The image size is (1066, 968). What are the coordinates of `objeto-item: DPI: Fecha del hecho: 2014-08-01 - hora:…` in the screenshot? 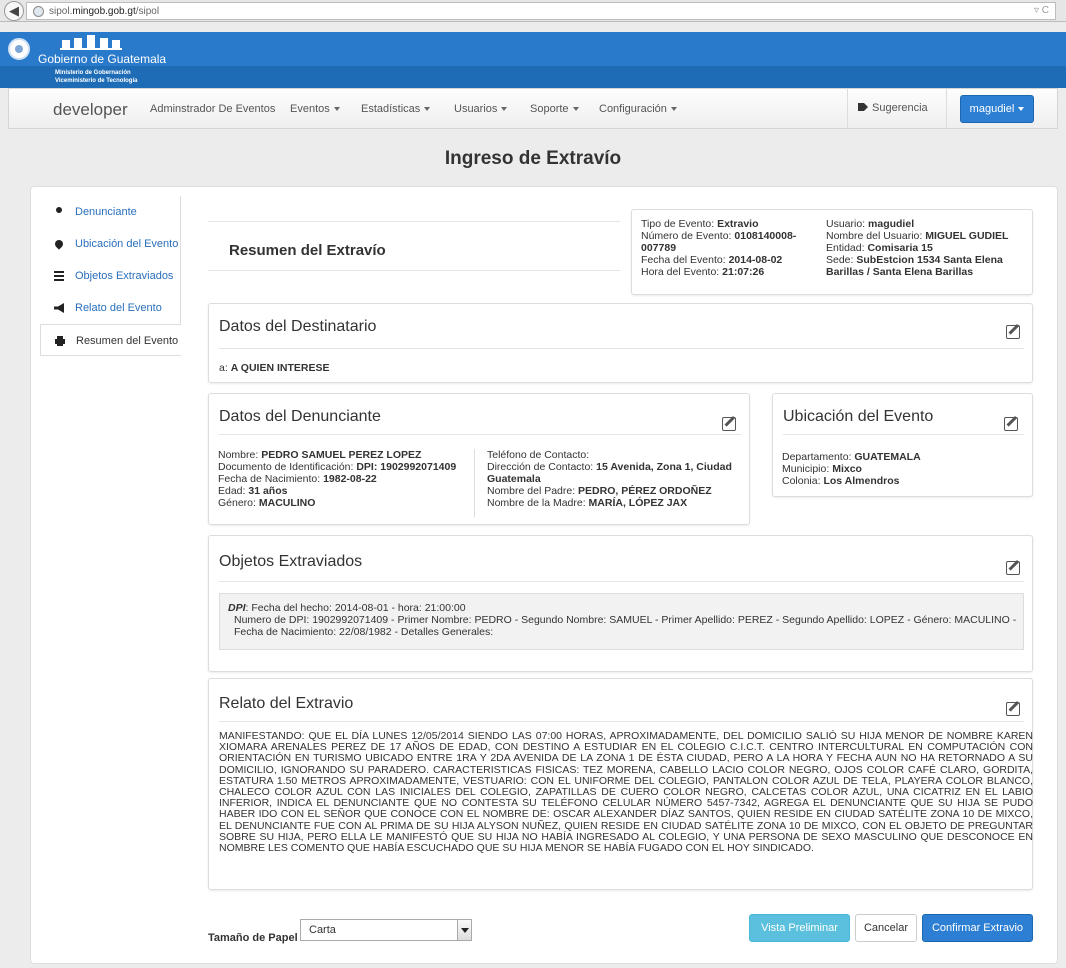 It's located at (621, 621).